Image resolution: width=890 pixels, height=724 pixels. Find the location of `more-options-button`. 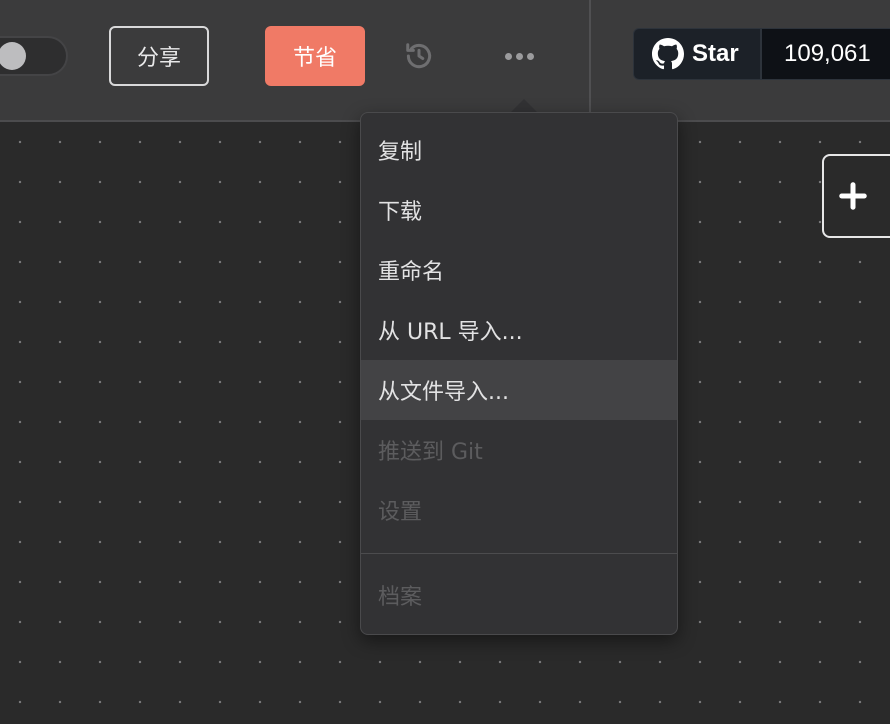

more-options-button is located at coordinates (519, 56).